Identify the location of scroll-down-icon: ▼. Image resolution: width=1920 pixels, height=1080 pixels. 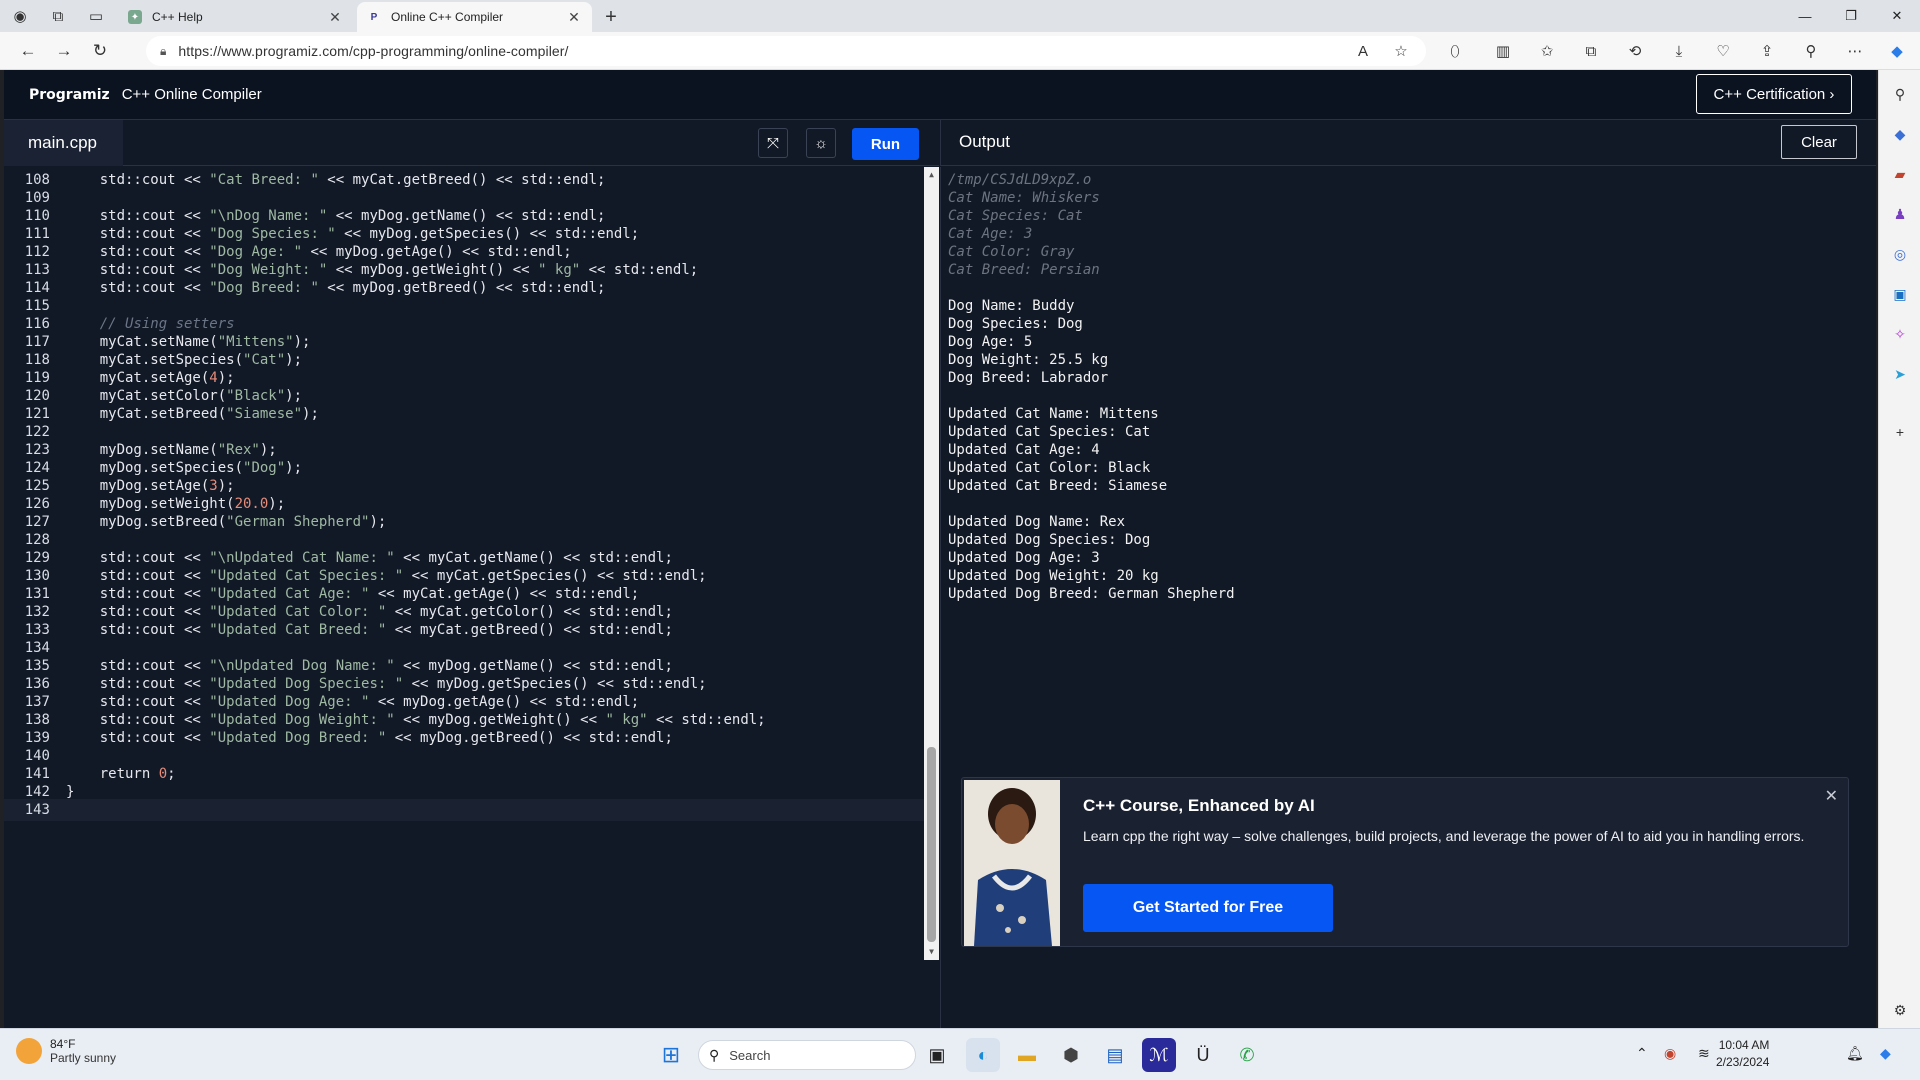
(931, 952).